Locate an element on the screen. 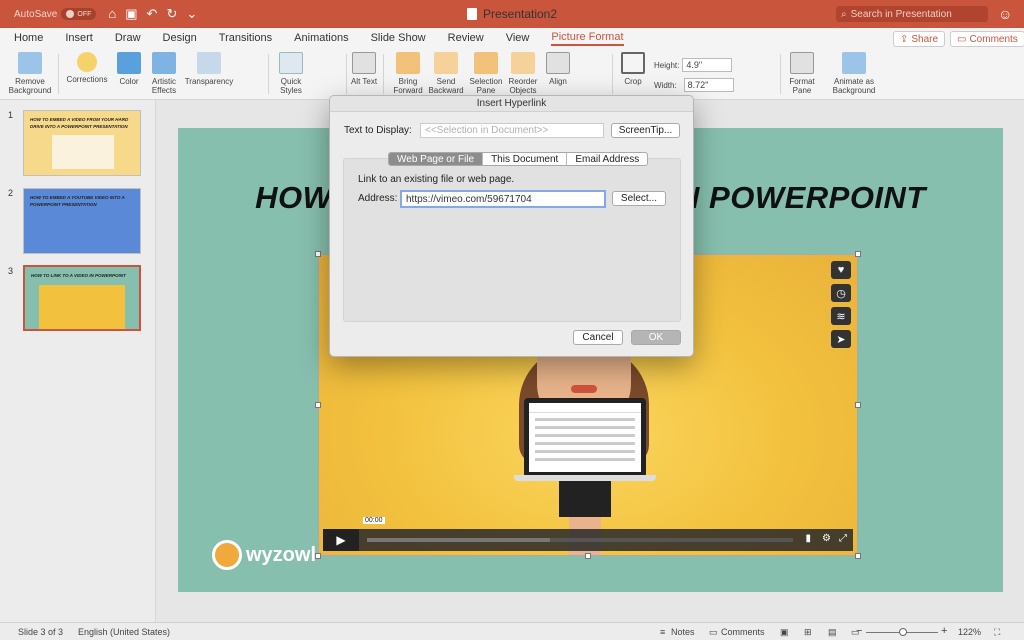 This screenshot has height=640, width=1024. bring-forward-icon is located at coordinates (408, 63).